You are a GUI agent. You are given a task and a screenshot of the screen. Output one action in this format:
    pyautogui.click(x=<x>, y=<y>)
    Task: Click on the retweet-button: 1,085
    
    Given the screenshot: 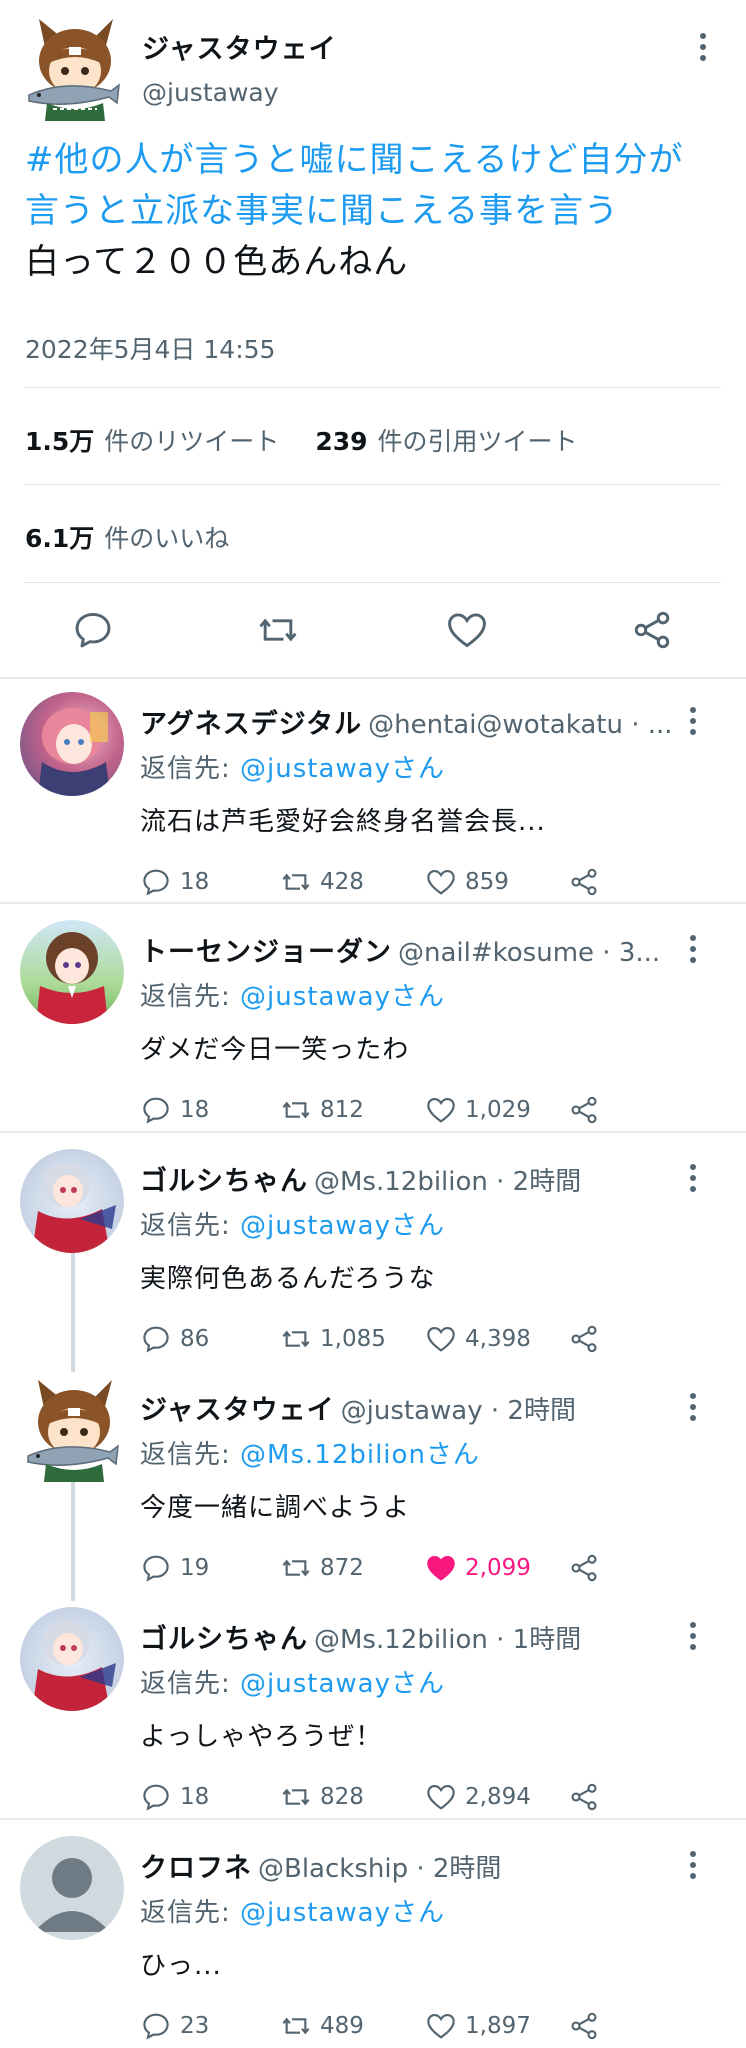 What is the action you would take?
    pyautogui.click(x=333, y=1339)
    